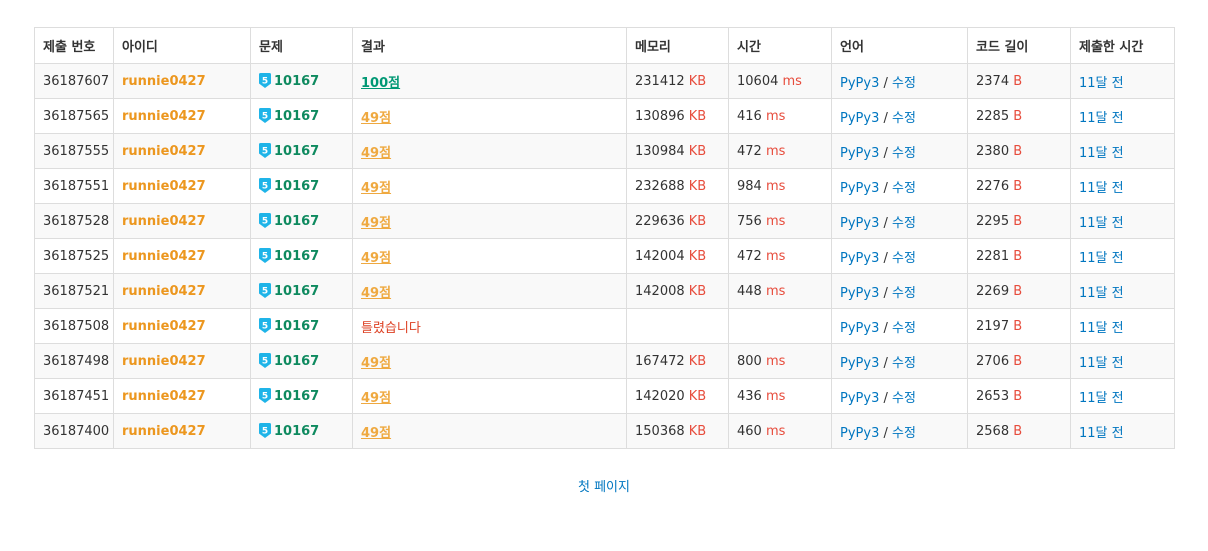 This screenshot has width=1208, height=551. What do you see at coordinates (697, 361) in the screenshot?
I see `memory-unit: KB` at bounding box center [697, 361].